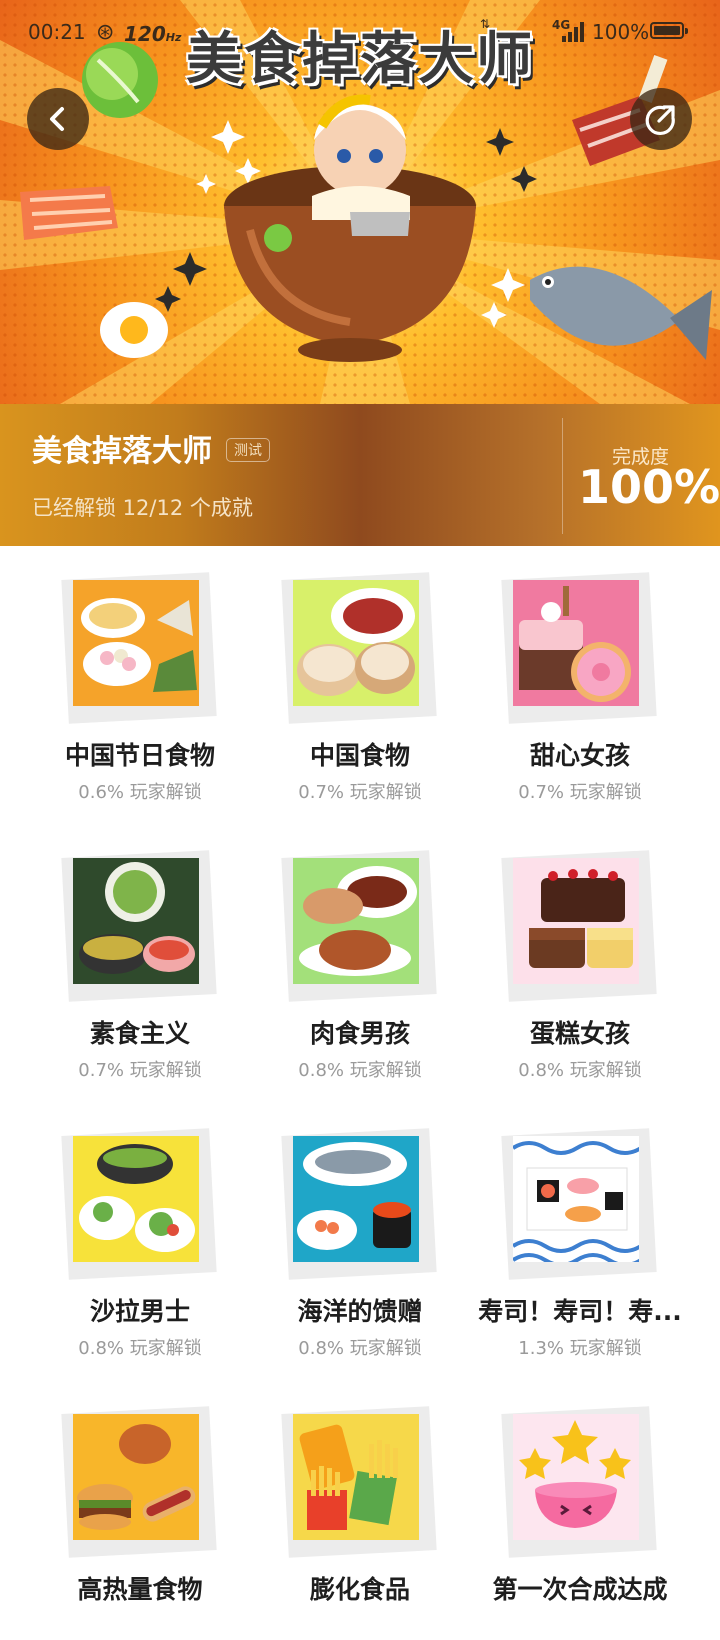 The image size is (720, 1640). I want to click on salmon-icon, so click(69, 213).